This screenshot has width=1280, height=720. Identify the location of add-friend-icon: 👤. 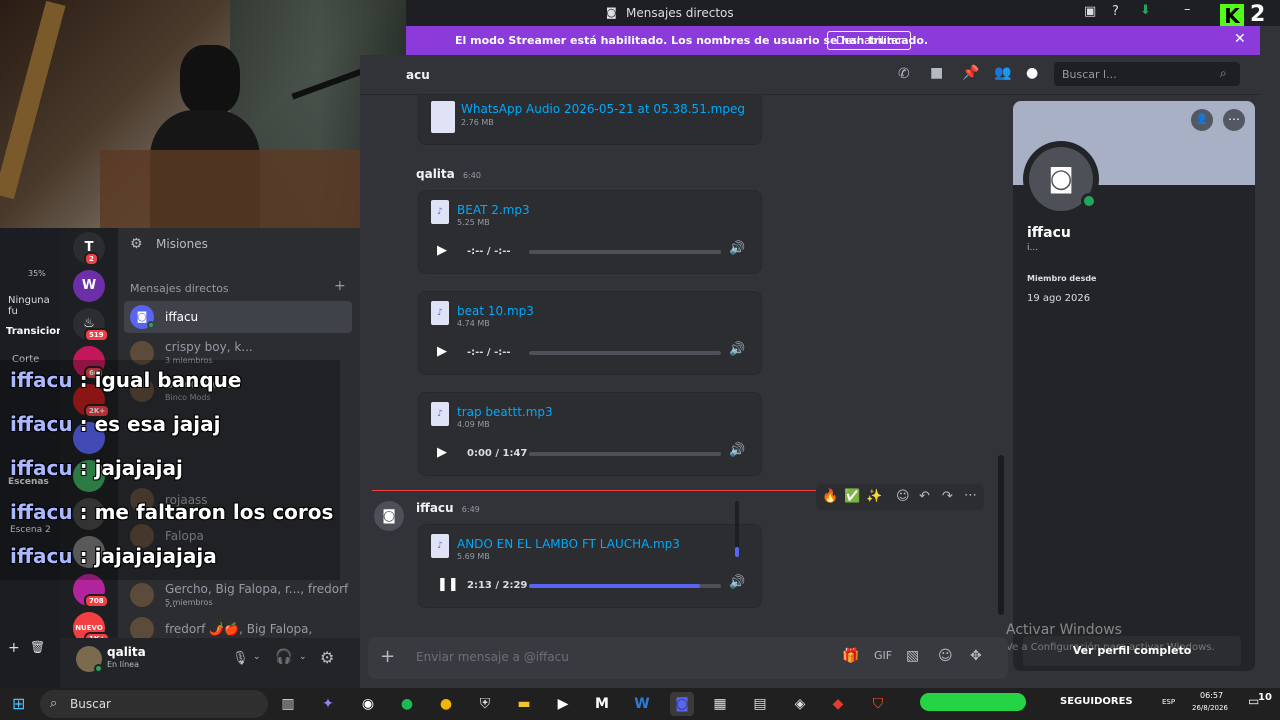
(1202, 120).